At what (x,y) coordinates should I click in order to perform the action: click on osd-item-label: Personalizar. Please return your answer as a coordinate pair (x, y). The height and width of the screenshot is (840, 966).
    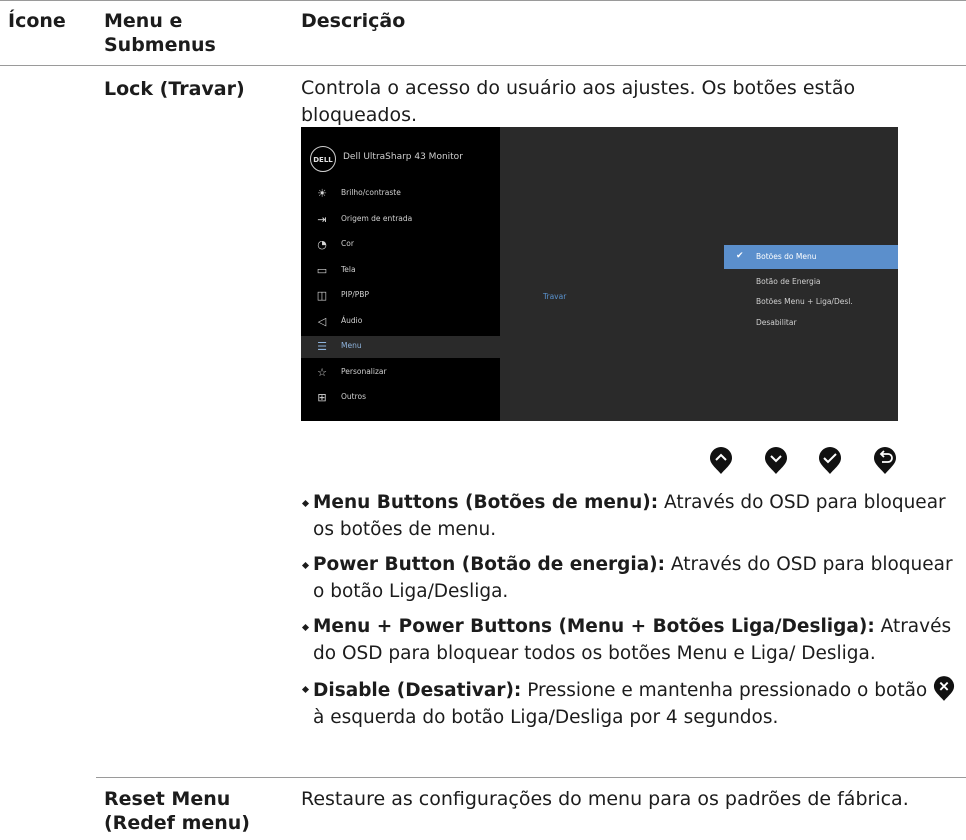
    Looking at the image, I should click on (364, 371).